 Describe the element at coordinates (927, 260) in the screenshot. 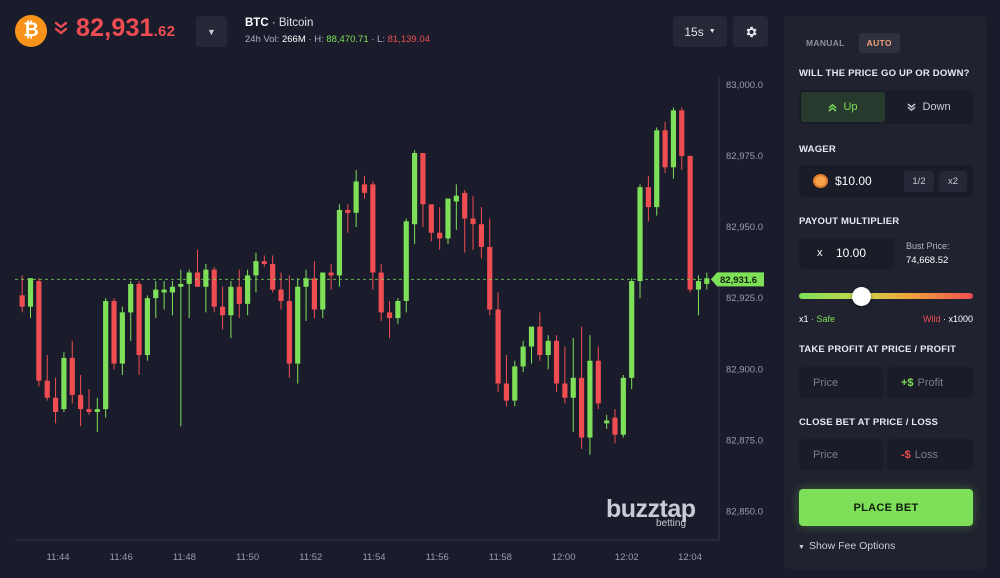

I see `bust-price-value: 74,668.52` at that location.